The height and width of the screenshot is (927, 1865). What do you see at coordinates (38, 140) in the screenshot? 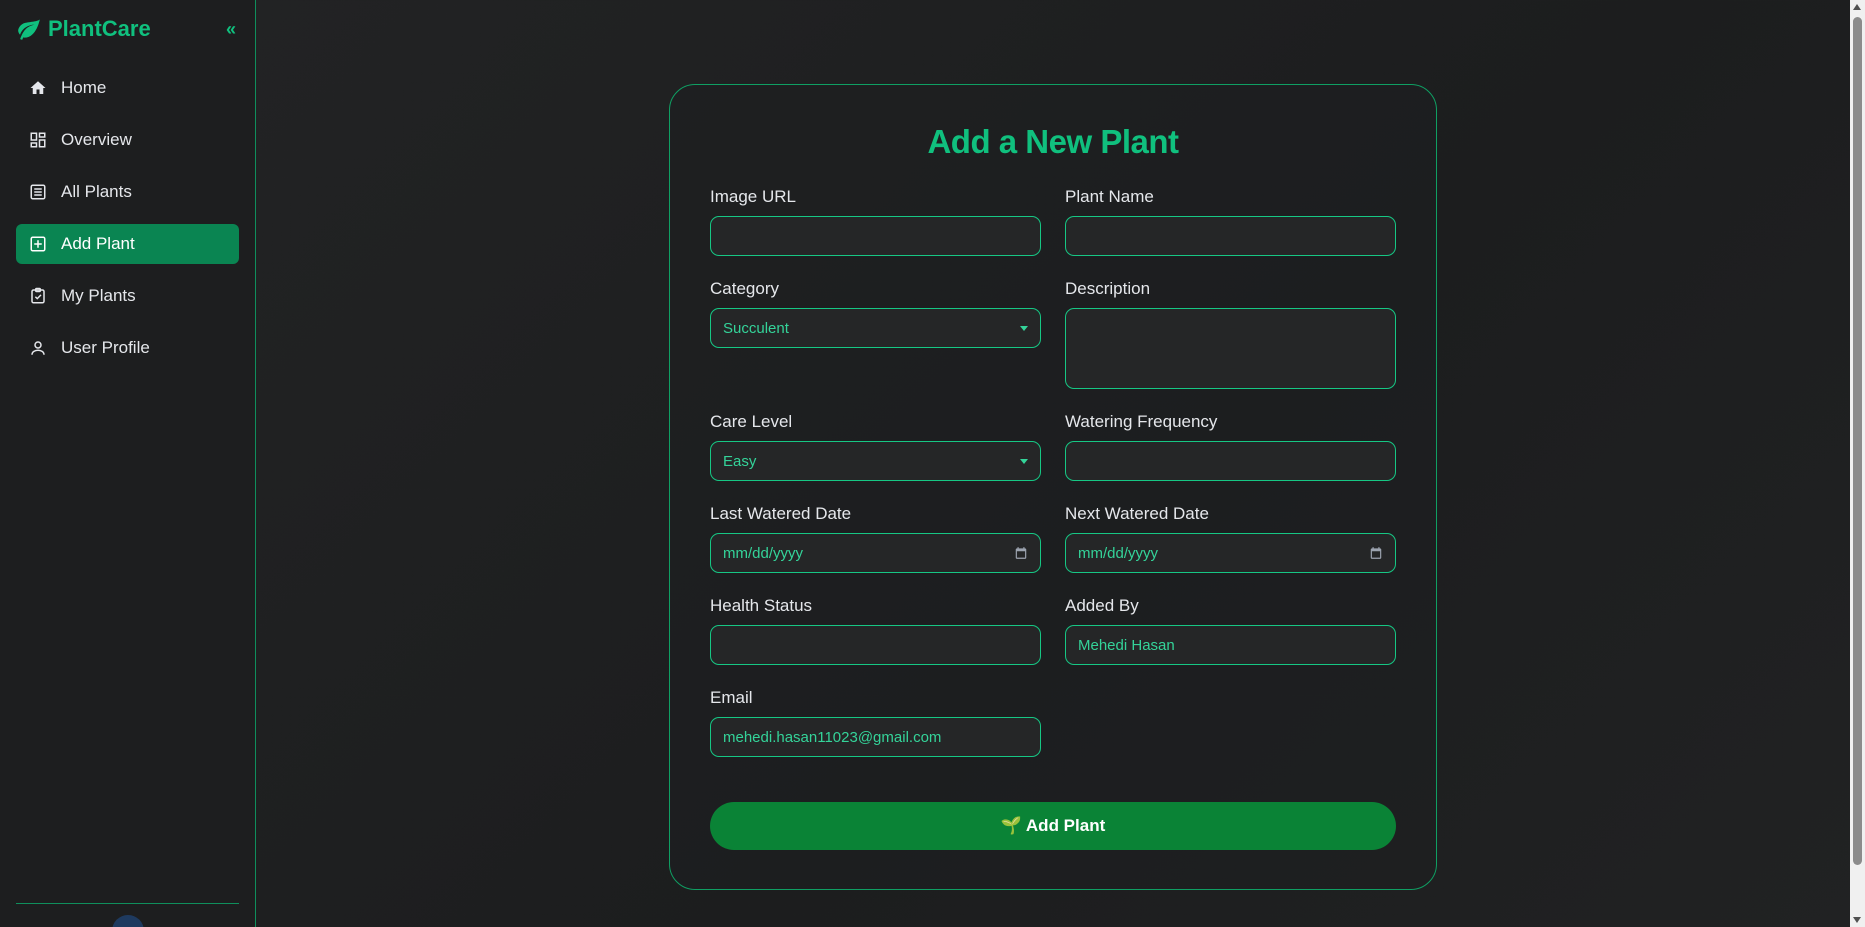
I see `dashboard-icon` at bounding box center [38, 140].